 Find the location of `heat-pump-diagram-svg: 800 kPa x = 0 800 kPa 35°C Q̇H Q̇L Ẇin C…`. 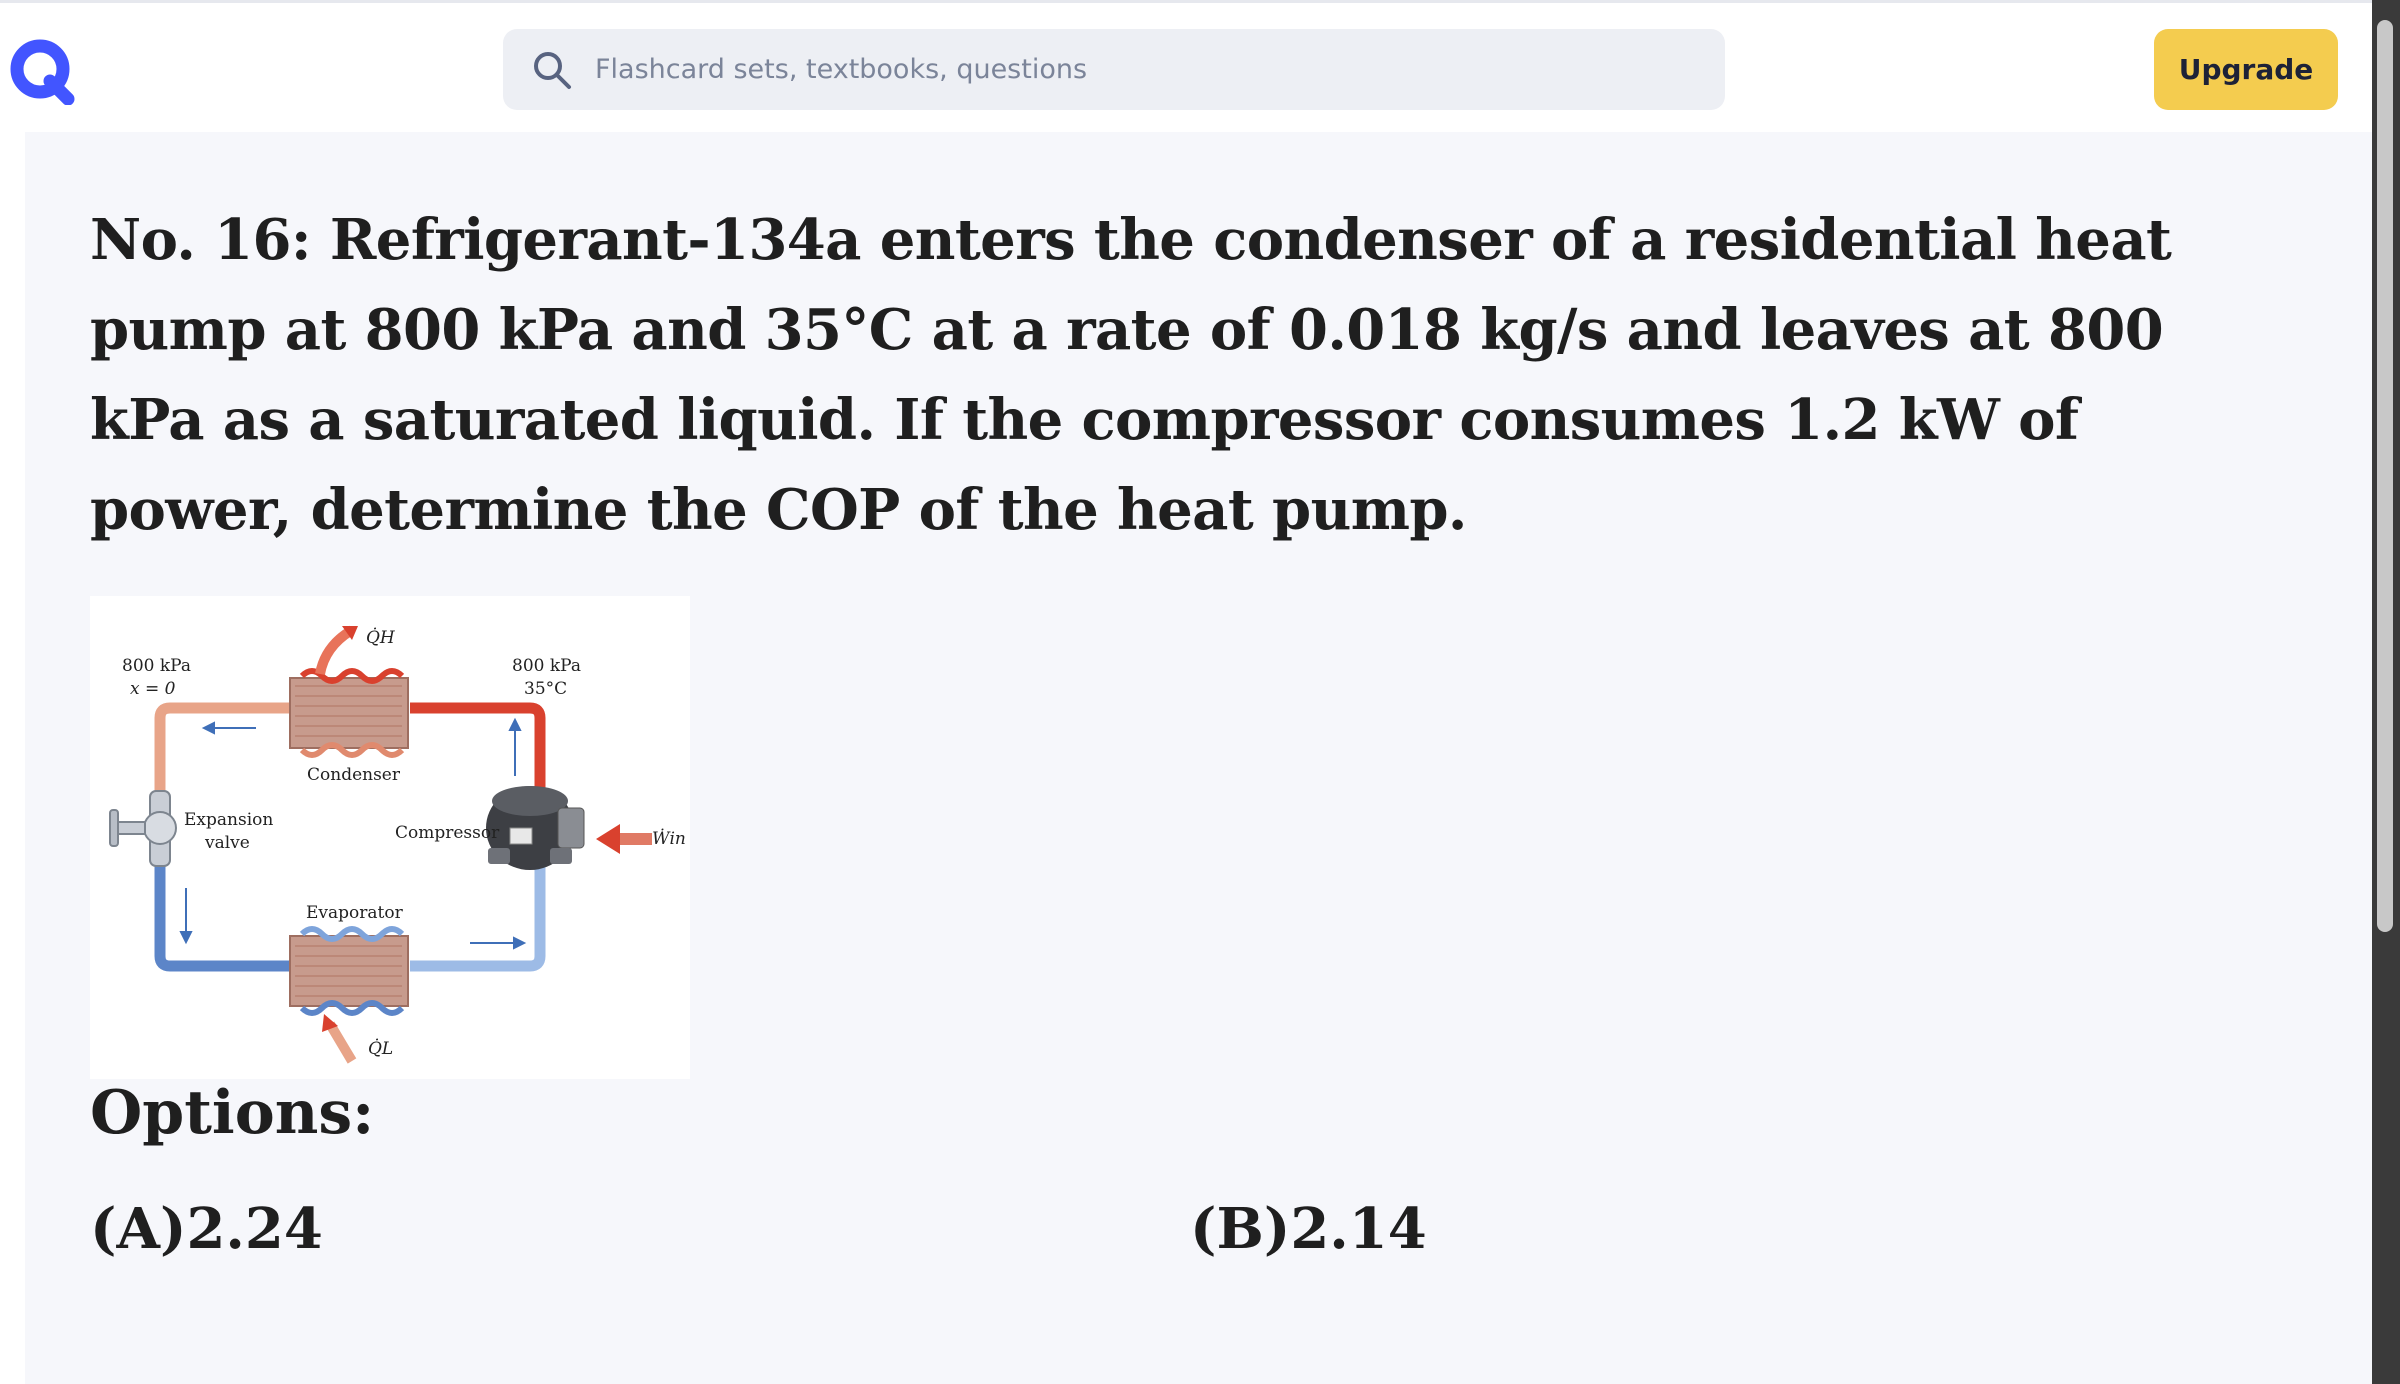

heat-pump-diagram-svg: 800 kPa x = 0 800 kPa 35°C Q̇H Q̇L Ẇin C… is located at coordinates (397, 844).